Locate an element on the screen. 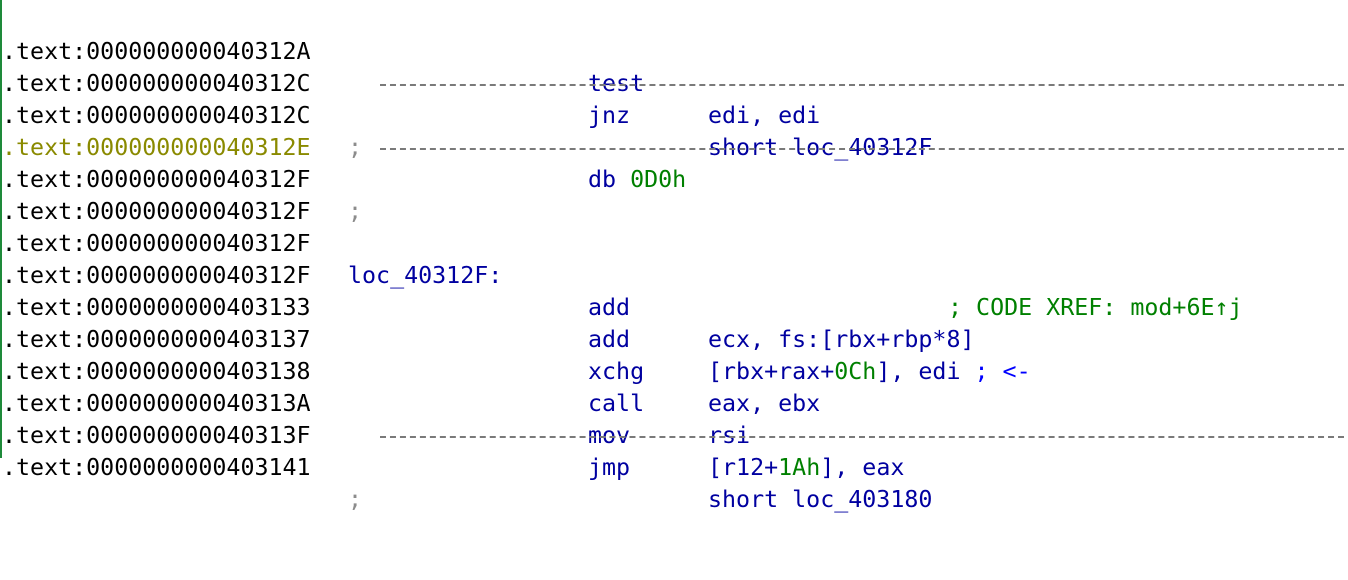  operands: ecx, fs:[rbx+rbp*8] is located at coordinates (841, 340).